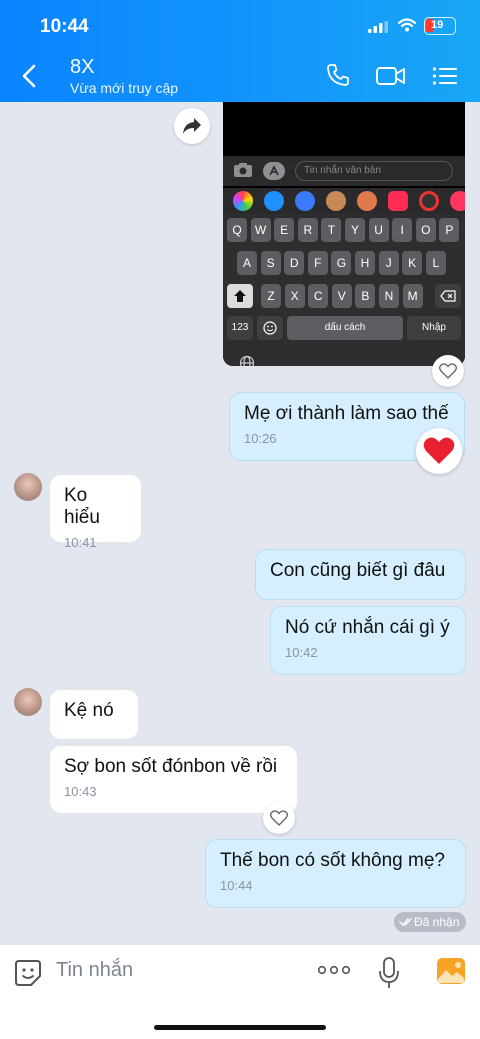  Describe the element at coordinates (240, 1027) in the screenshot. I see `home-indicator` at that location.